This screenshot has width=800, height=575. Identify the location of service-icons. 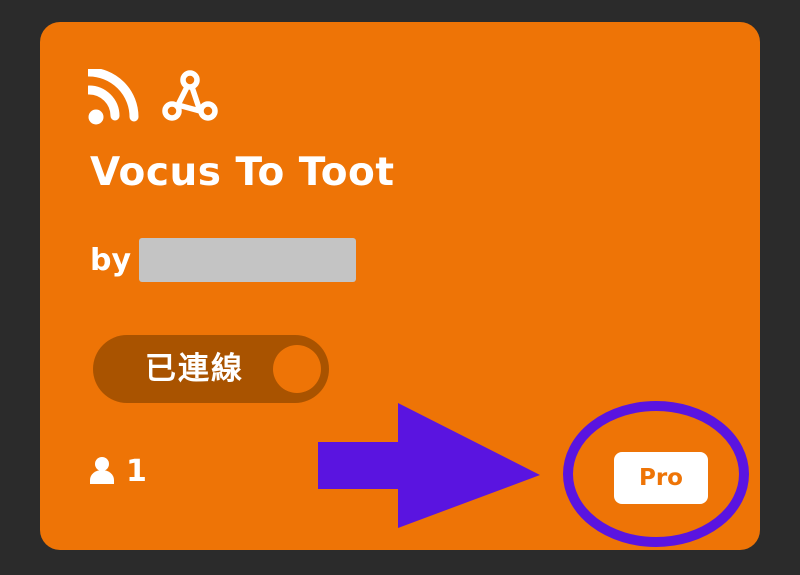
(154, 98).